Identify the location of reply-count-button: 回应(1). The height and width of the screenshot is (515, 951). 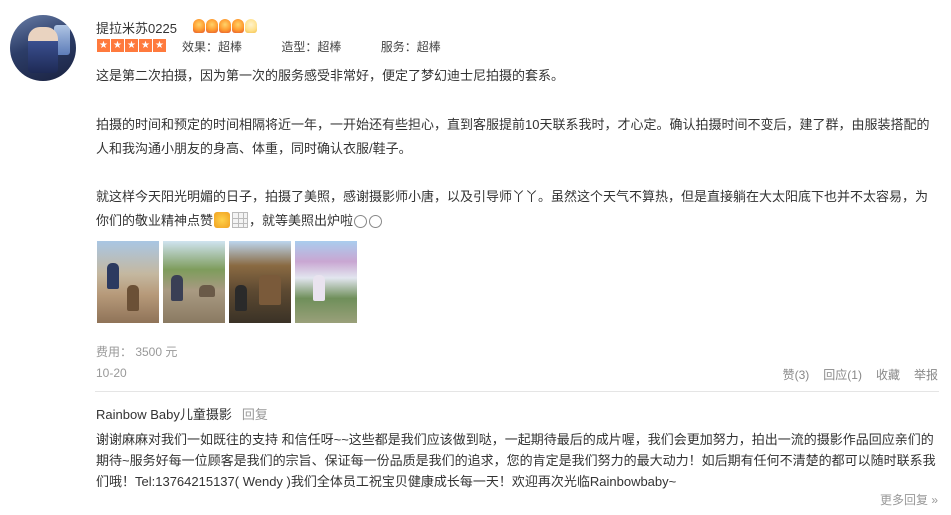
(842, 374).